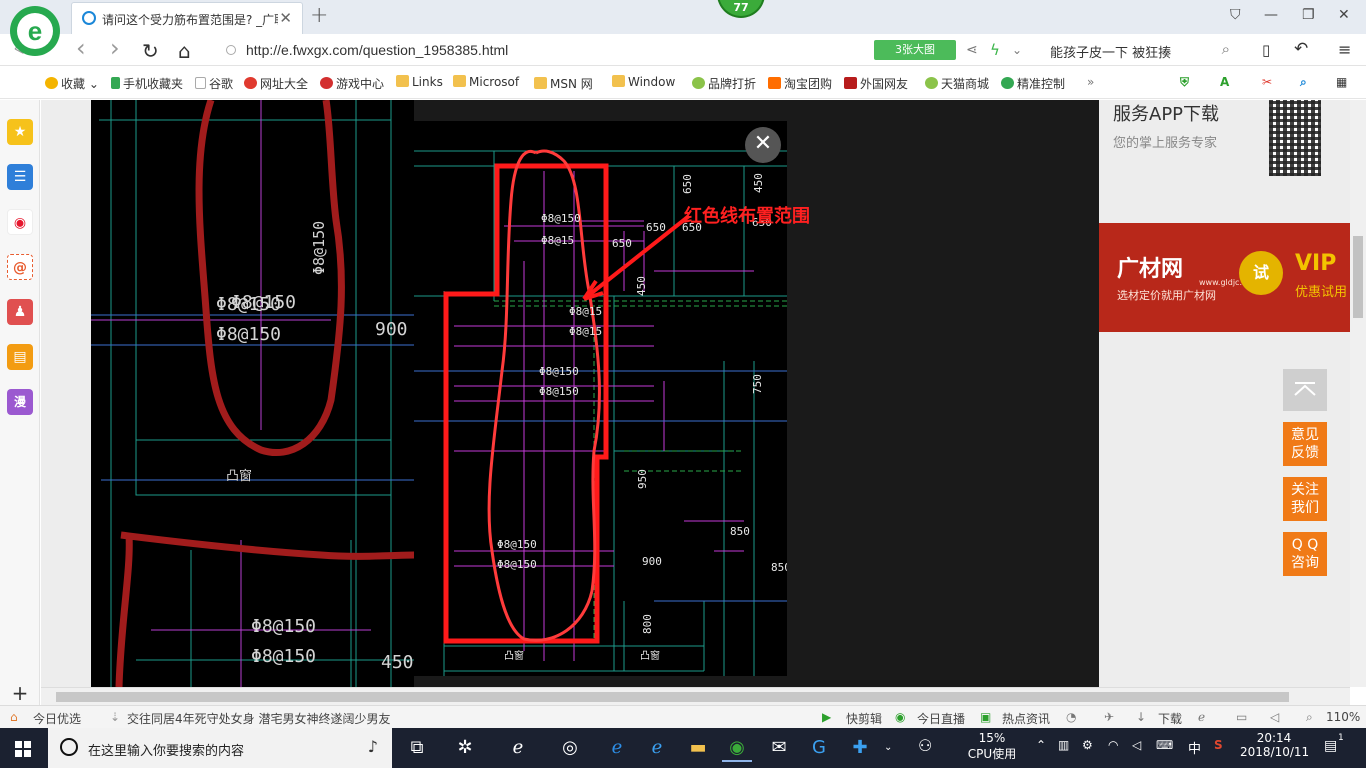 Image resolution: width=1366 pixels, height=771 pixels. What do you see at coordinates (20, 177) in the screenshot?
I see `news-icon: ☰` at bounding box center [20, 177].